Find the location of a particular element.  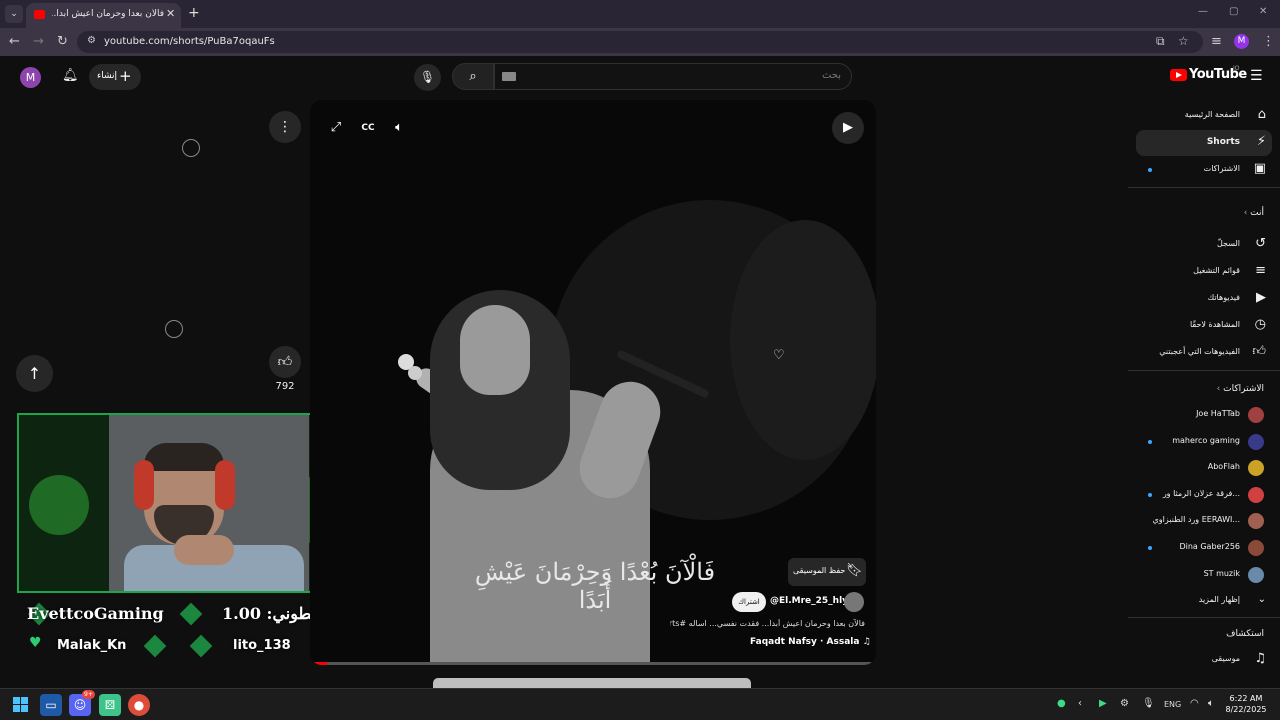

show-more-button: إظهار المزيد ⌄ is located at coordinates (1204, 601).